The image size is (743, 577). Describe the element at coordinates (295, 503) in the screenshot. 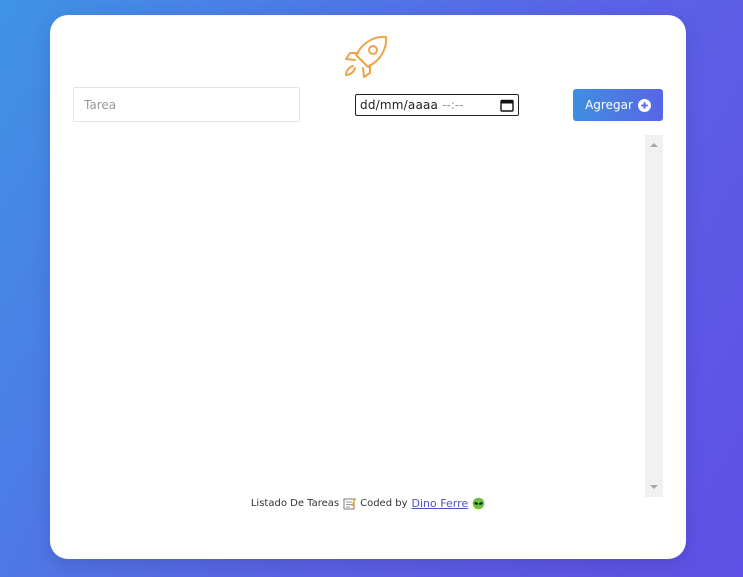

I see `footer-title: Listado De Tareas` at that location.